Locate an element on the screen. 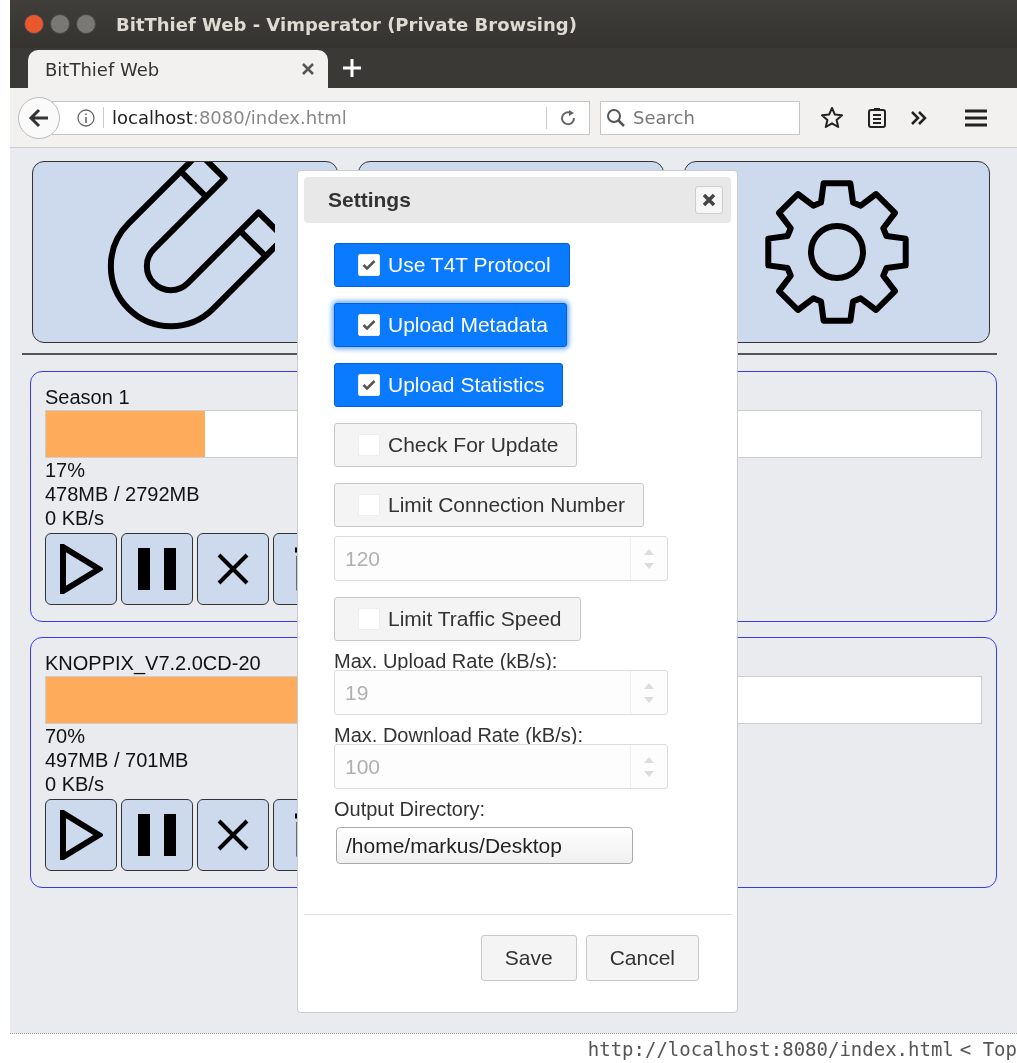 The width and height of the screenshot is (1017, 1063). close-window-icon is located at coordinates (34, 24).